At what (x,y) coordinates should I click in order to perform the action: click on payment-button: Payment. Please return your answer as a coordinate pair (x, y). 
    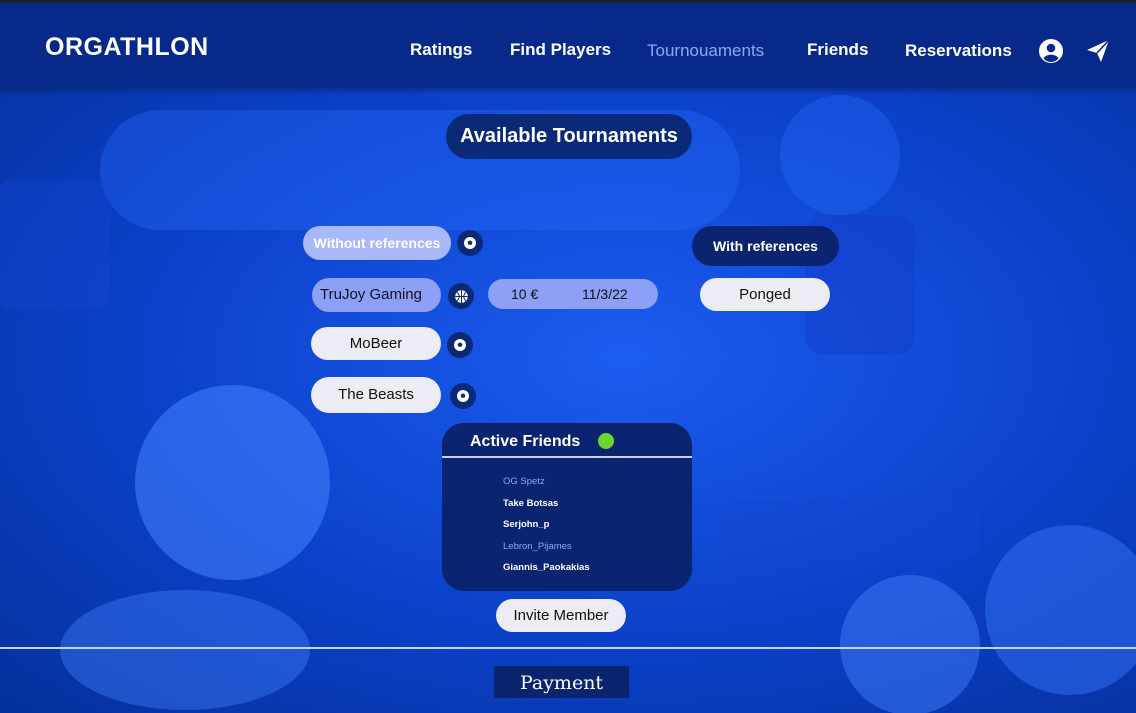
    Looking at the image, I should click on (561, 682).